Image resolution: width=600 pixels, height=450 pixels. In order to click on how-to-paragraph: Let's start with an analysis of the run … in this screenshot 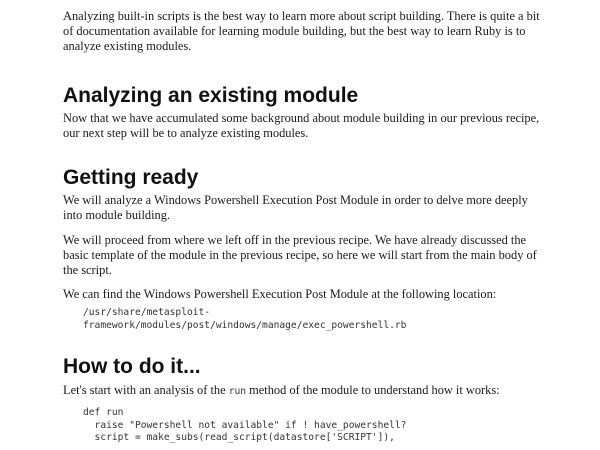, I will do `click(281, 391)`.